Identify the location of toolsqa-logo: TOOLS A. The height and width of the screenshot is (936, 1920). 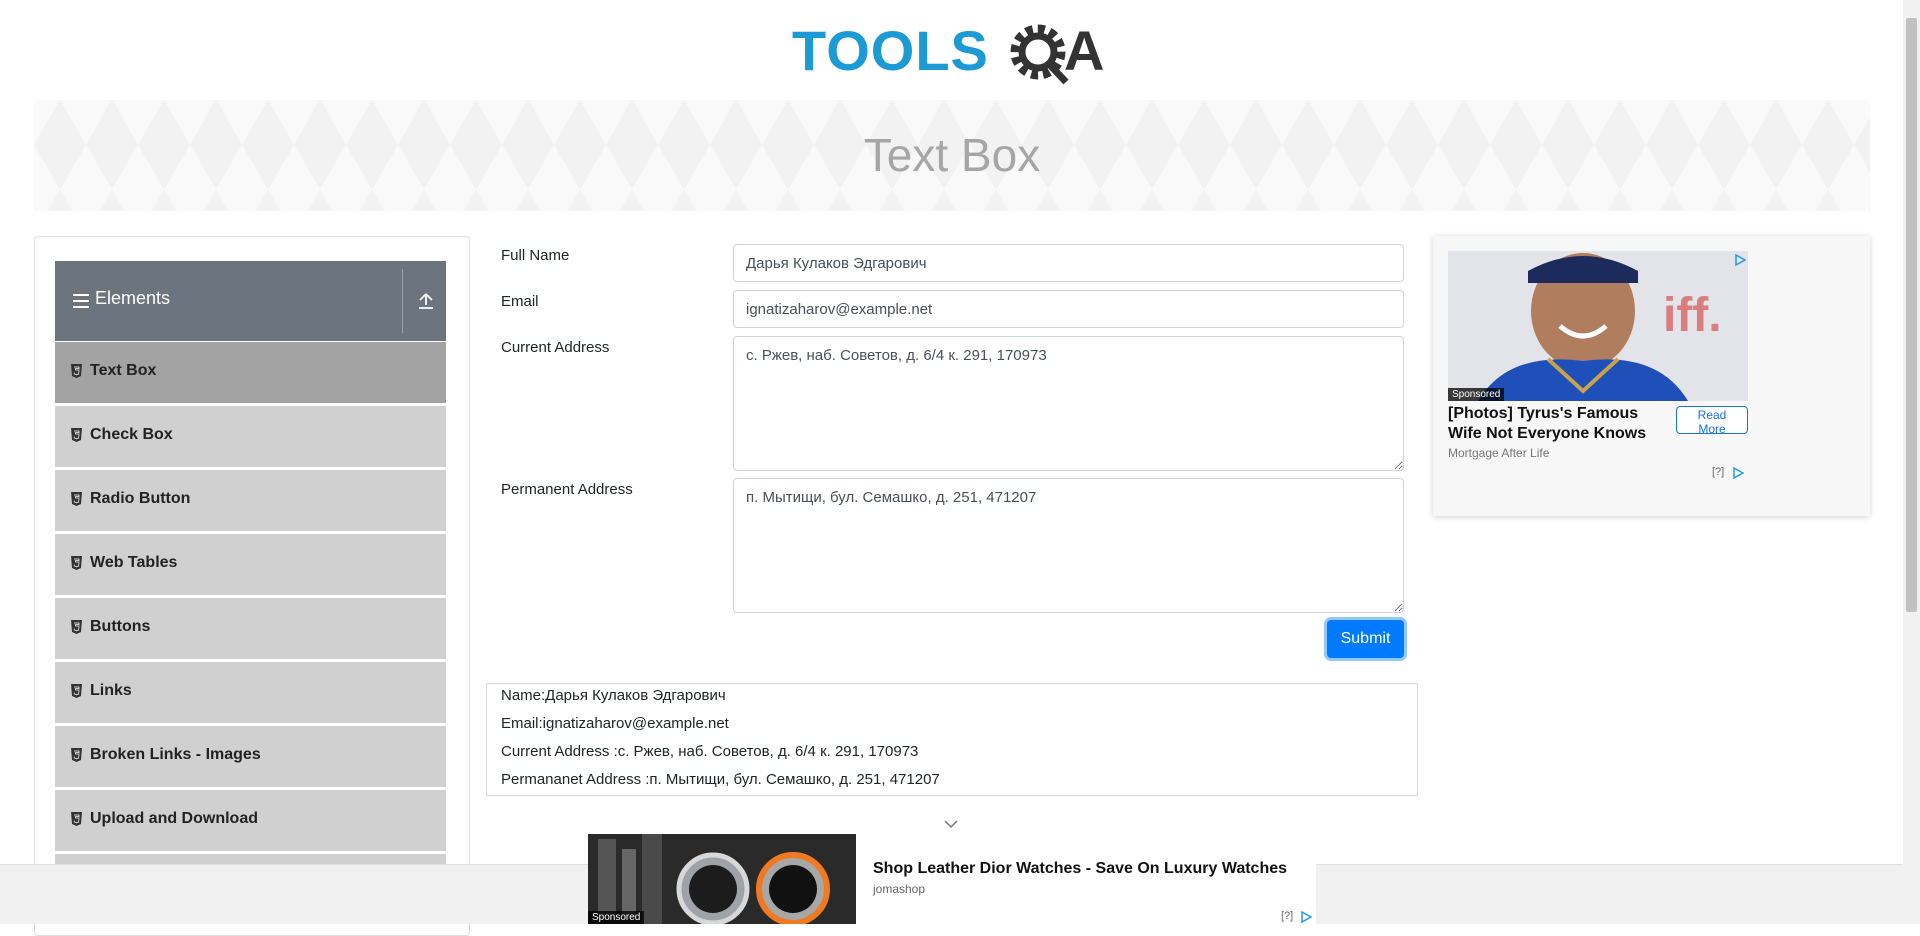
(953, 53).